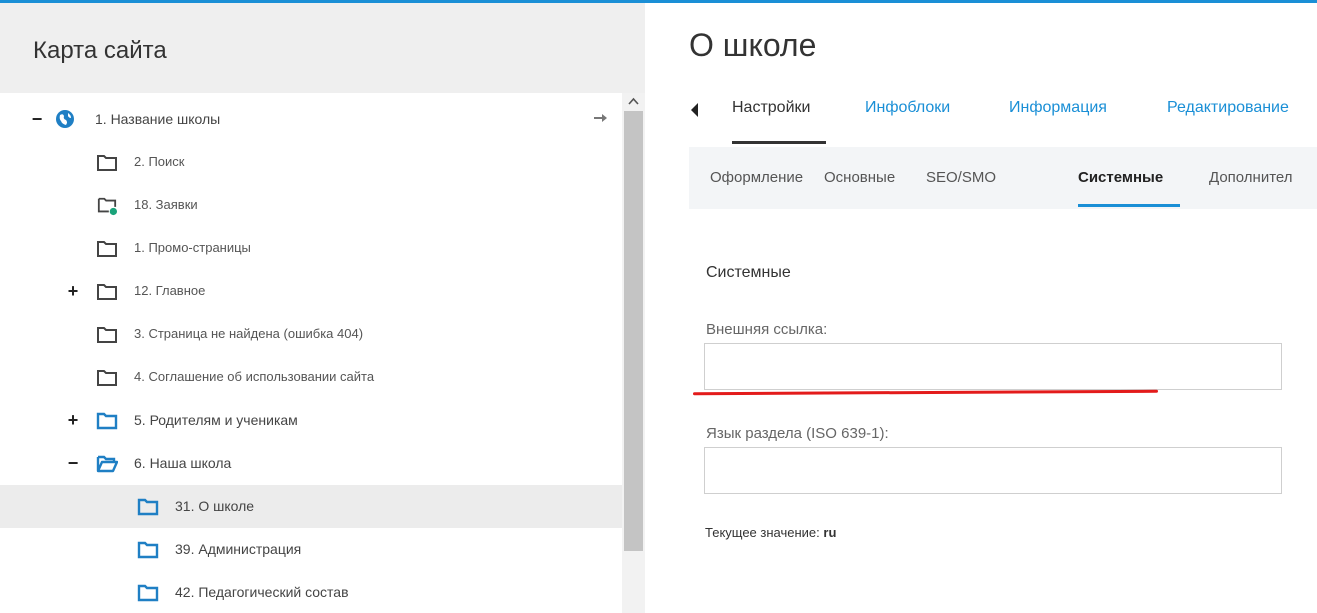  I want to click on external-link-input, so click(993, 366).